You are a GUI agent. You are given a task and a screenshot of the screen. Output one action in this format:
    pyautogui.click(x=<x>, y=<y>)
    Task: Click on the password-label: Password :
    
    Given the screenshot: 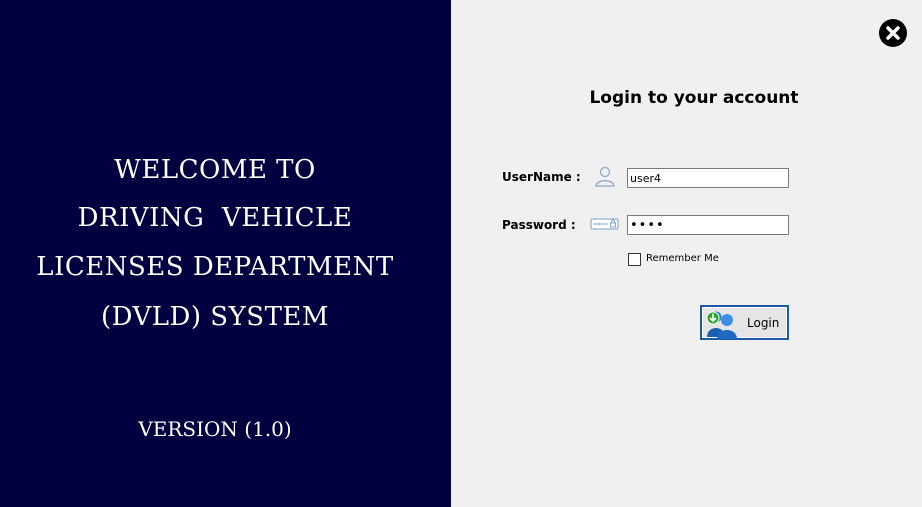 What is the action you would take?
    pyautogui.click(x=539, y=225)
    